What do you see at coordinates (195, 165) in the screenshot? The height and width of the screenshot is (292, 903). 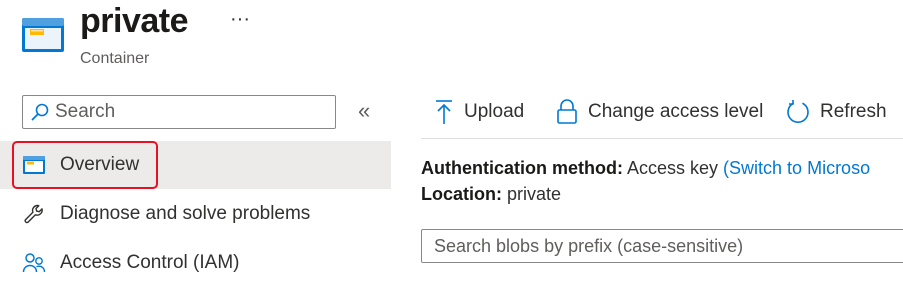 I see `sidebar-item-overview: Overview` at bounding box center [195, 165].